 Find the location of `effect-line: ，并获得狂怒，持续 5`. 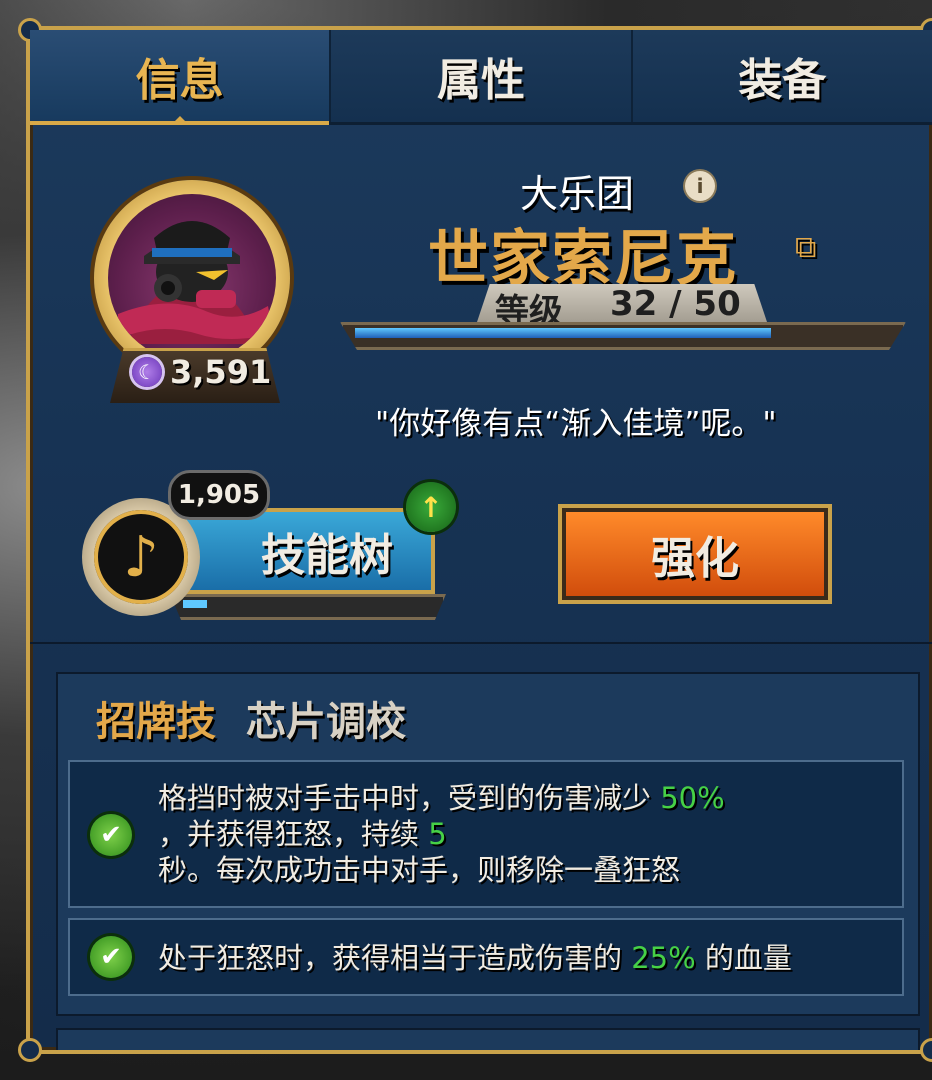

effect-line: ，并获得狂怒，持续 5 is located at coordinates (302, 834).